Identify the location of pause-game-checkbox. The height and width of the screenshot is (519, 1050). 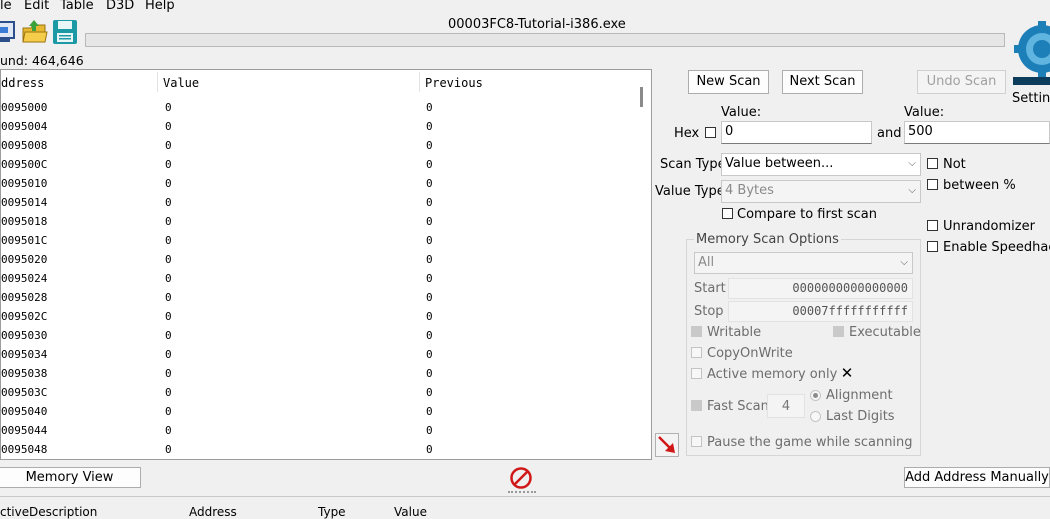
(696, 441).